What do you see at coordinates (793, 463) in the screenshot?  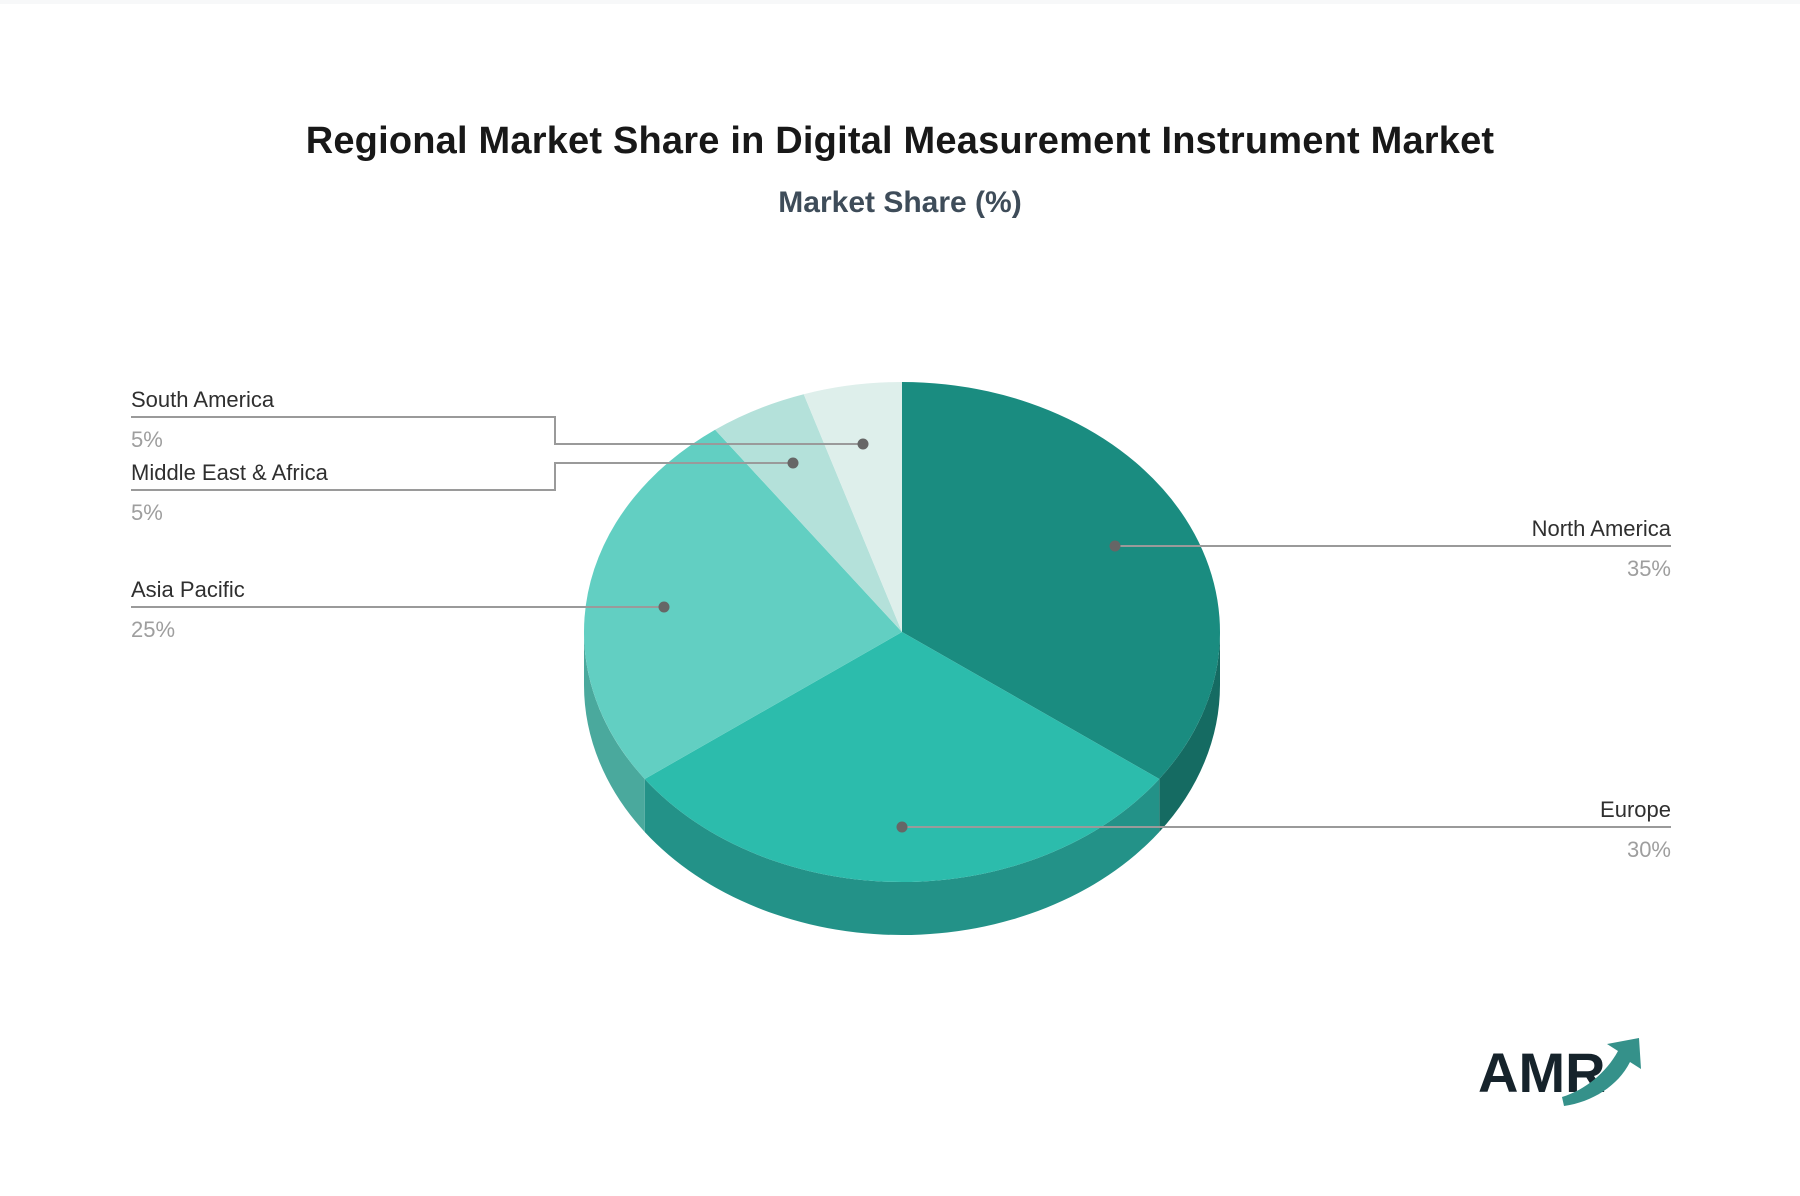 I see `connector-dot-middle-east-africa` at bounding box center [793, 463].